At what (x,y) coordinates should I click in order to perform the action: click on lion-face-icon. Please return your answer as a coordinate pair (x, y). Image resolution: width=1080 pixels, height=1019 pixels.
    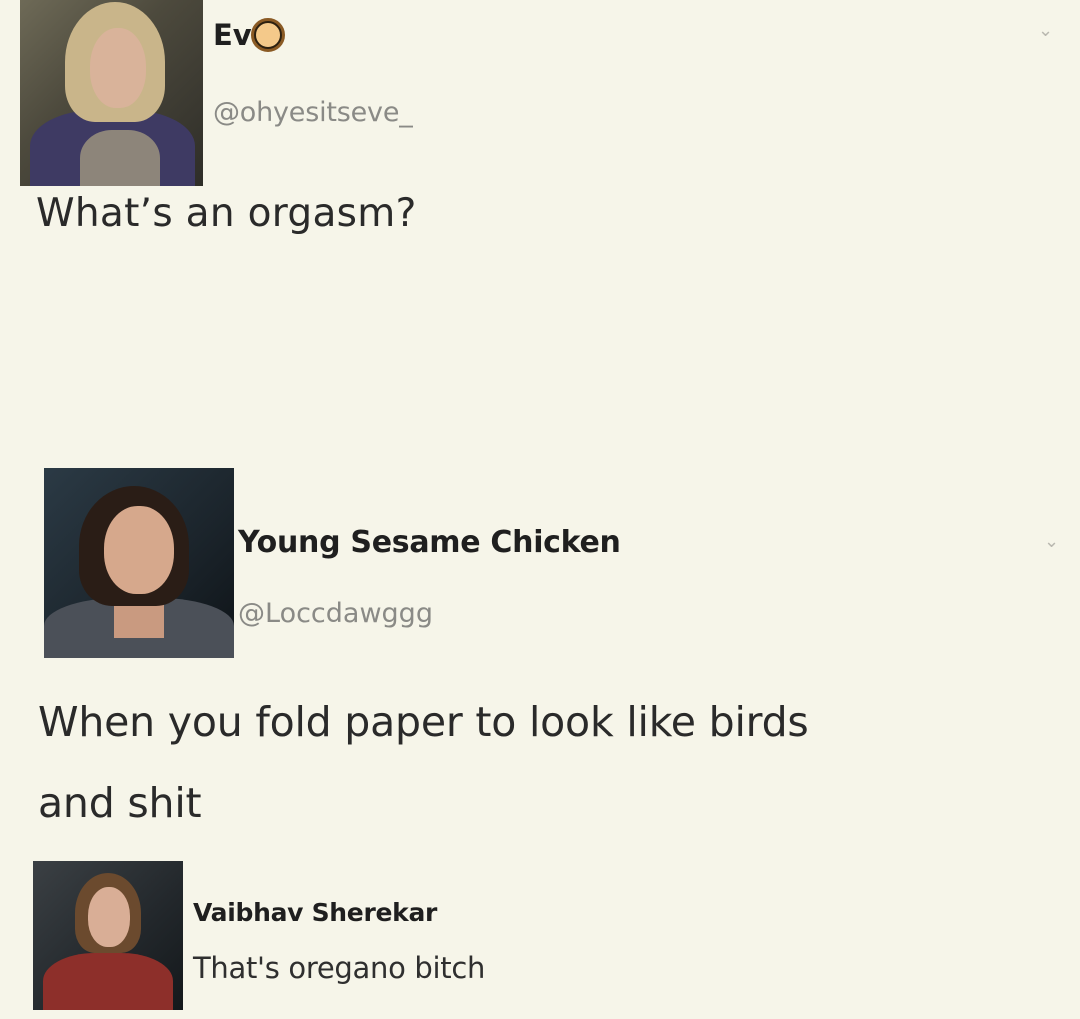
    Looking at the image, I should click on (267, 35).